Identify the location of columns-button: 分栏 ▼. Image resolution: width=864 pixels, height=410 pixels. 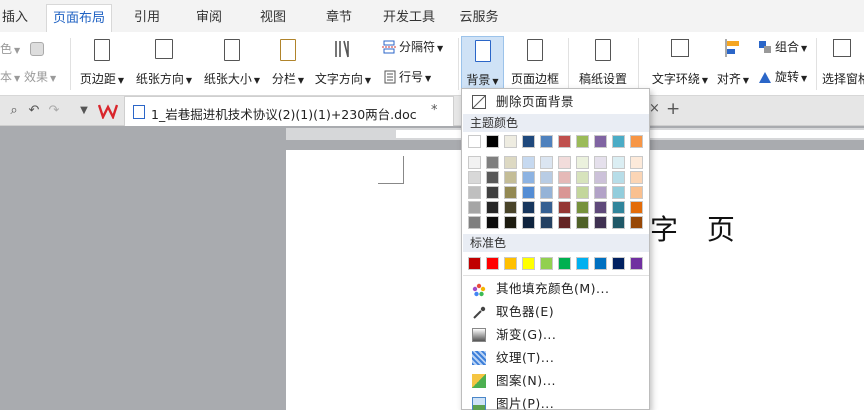
(288, 64).